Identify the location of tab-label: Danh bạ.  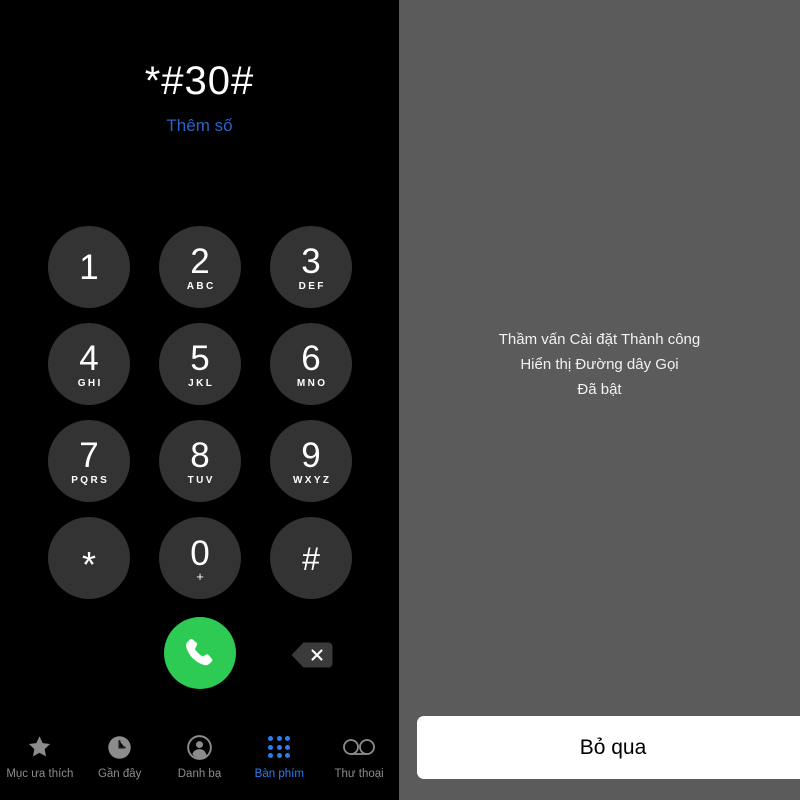
(199, 774).